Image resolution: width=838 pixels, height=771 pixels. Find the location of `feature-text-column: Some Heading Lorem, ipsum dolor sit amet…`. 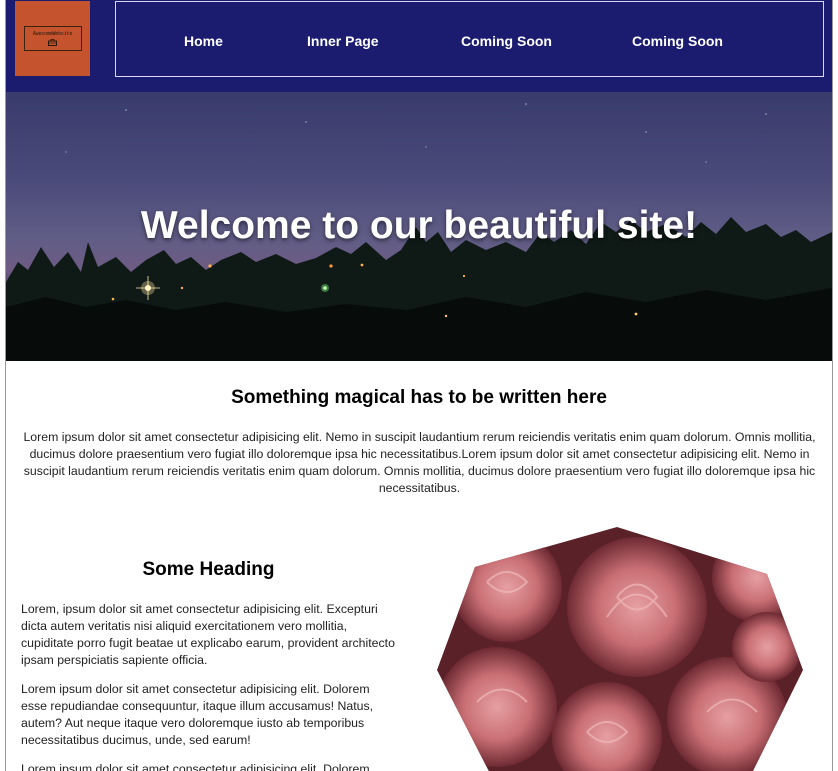

feature-text-column: Some Heading Lorem, ipsum dolor sit amet… is located at coordinates (208, 665).